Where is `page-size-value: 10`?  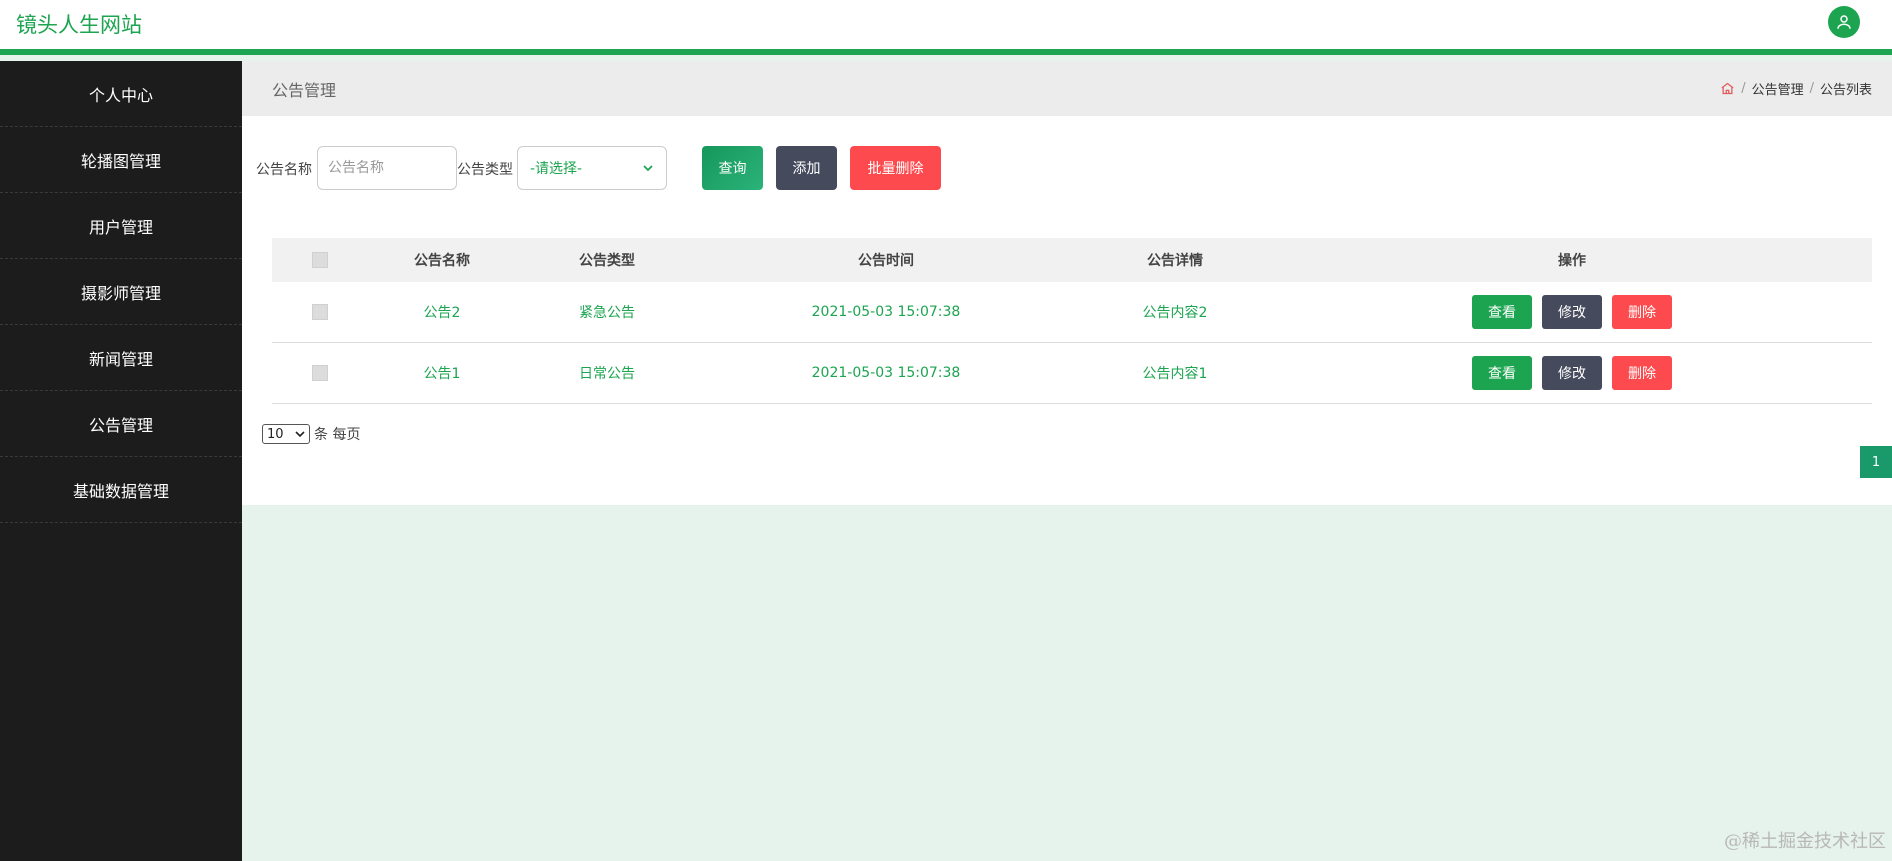 page-size-value: 10 is located at coordinates (275, 434).